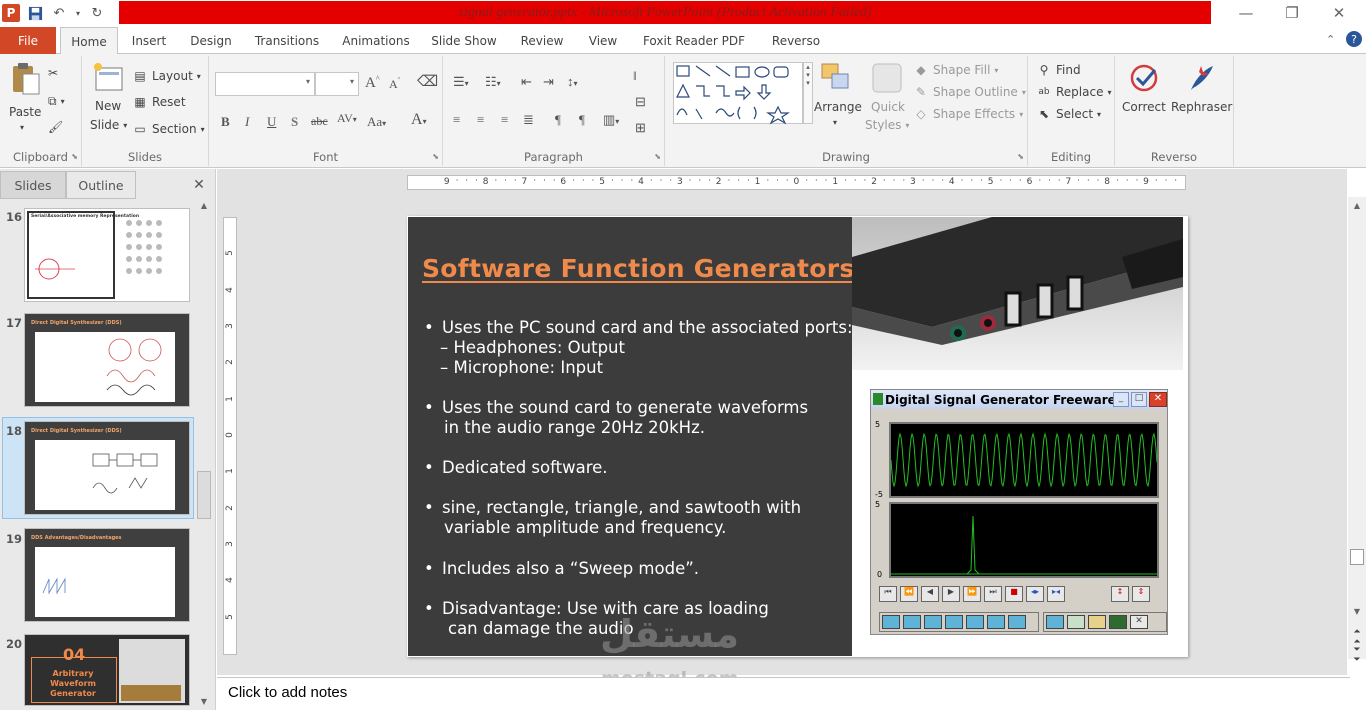 The height and width of the screenshot is (710, 1366). Describe the element at coordinates (89, 41) in the screenshot. I see `tab-home: Home` at that location.